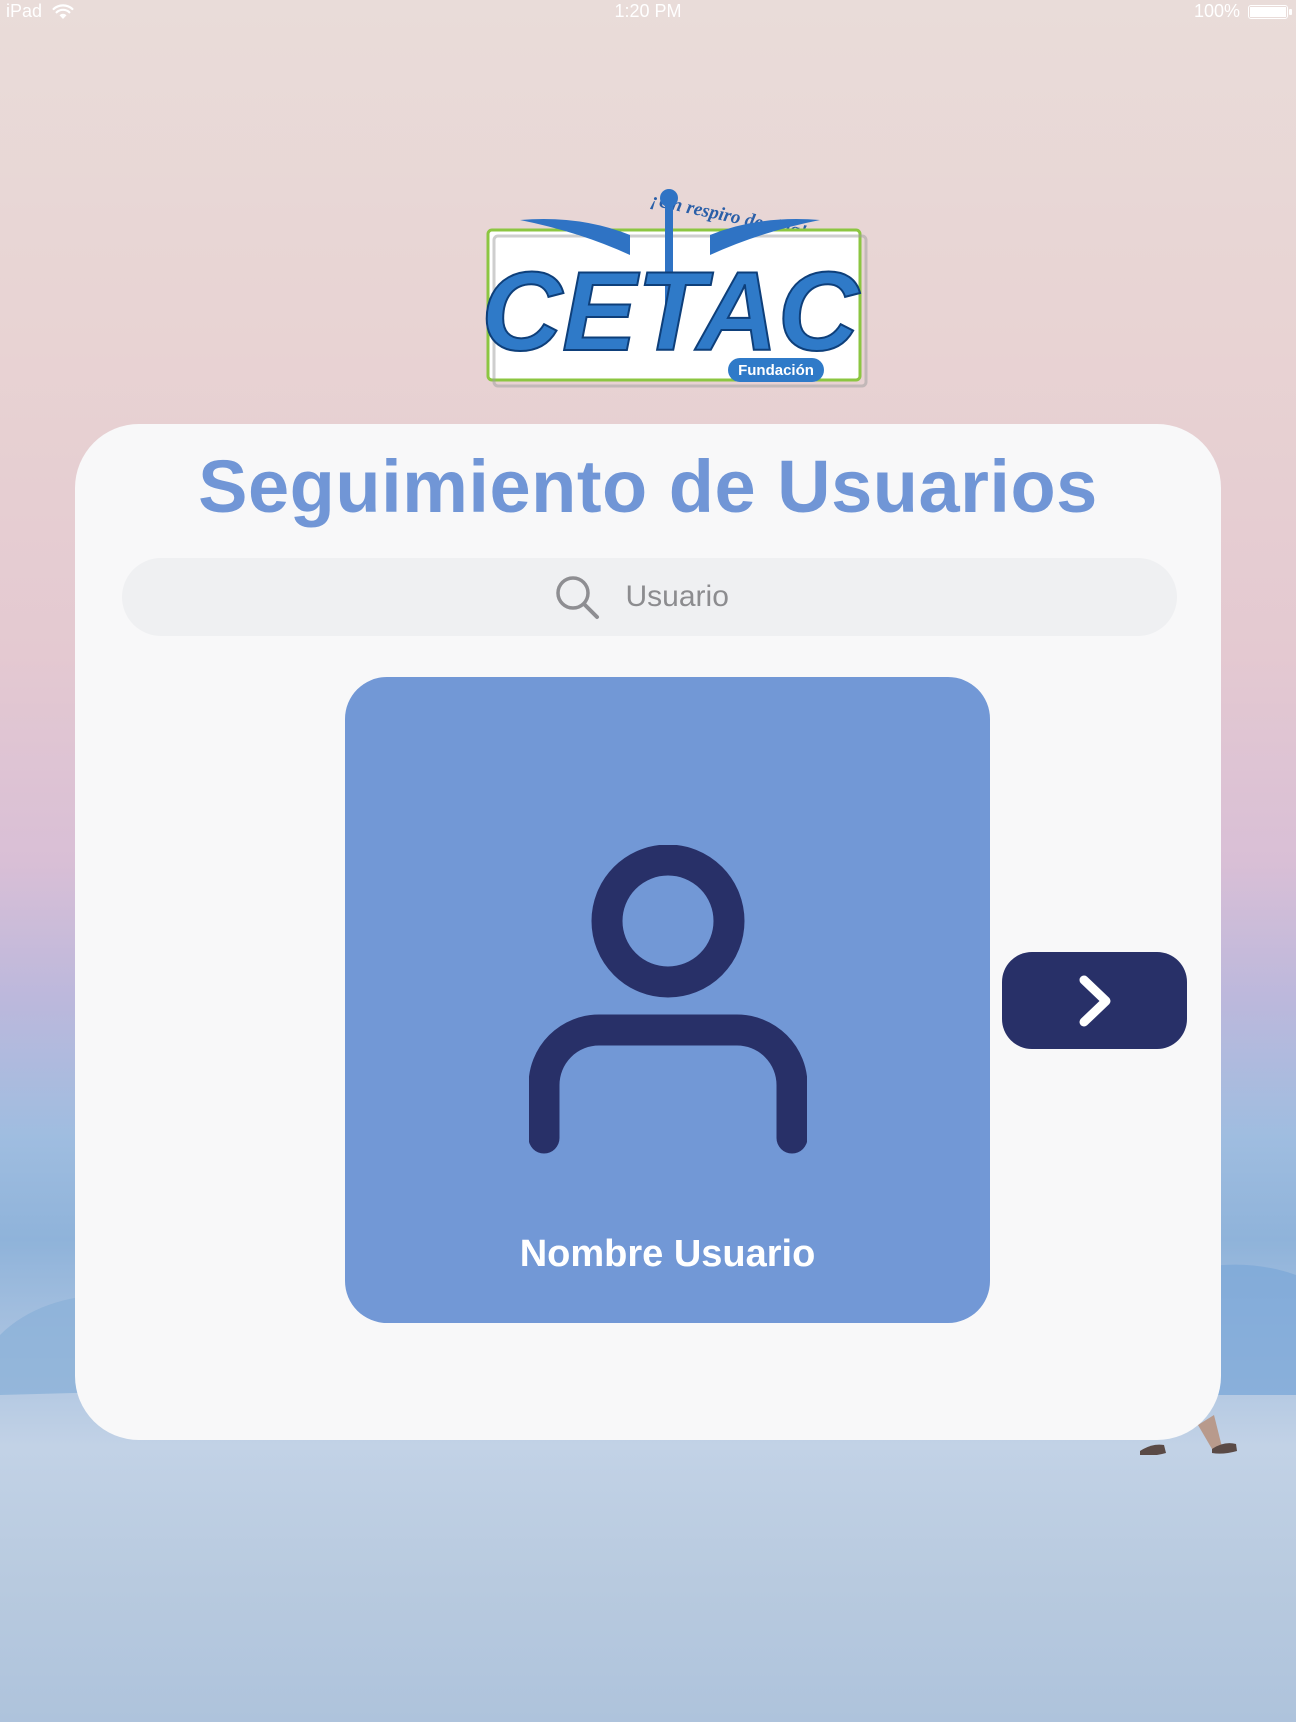 Image resolution: width=1296 pixels, height=1722 pixels. I want to click on search-icon, so click(577, 597).